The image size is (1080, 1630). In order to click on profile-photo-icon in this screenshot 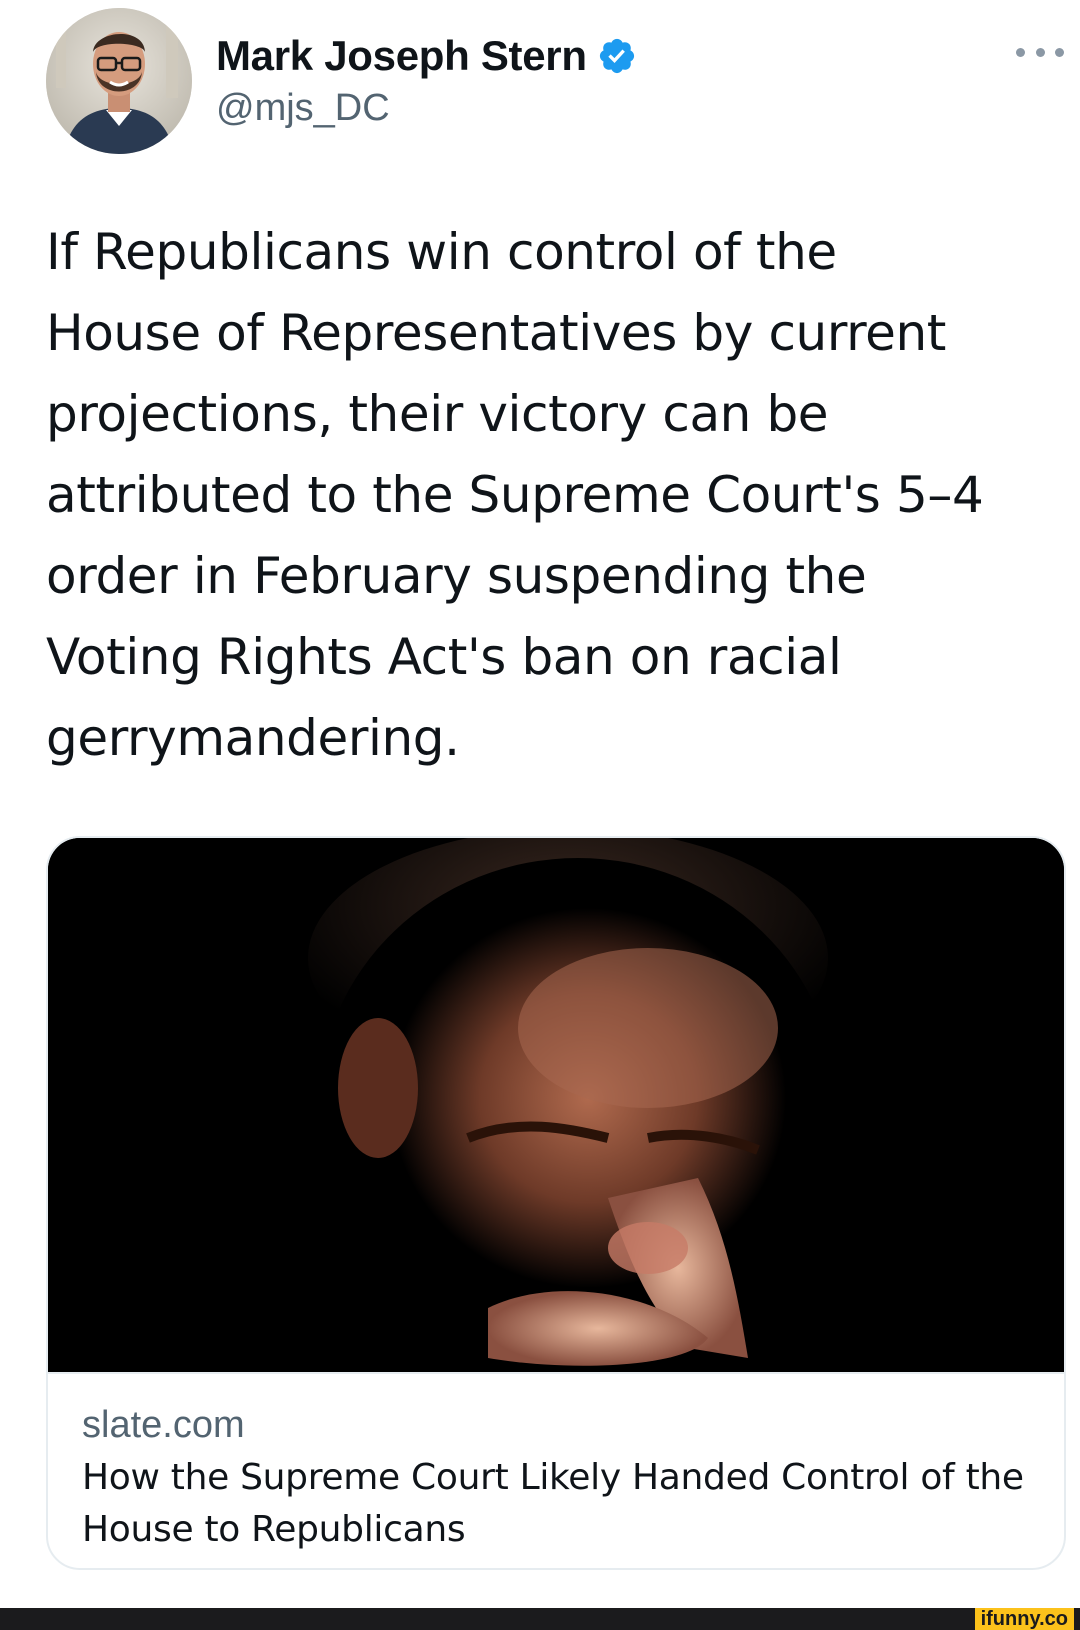, I will do `click(119, 81)`.